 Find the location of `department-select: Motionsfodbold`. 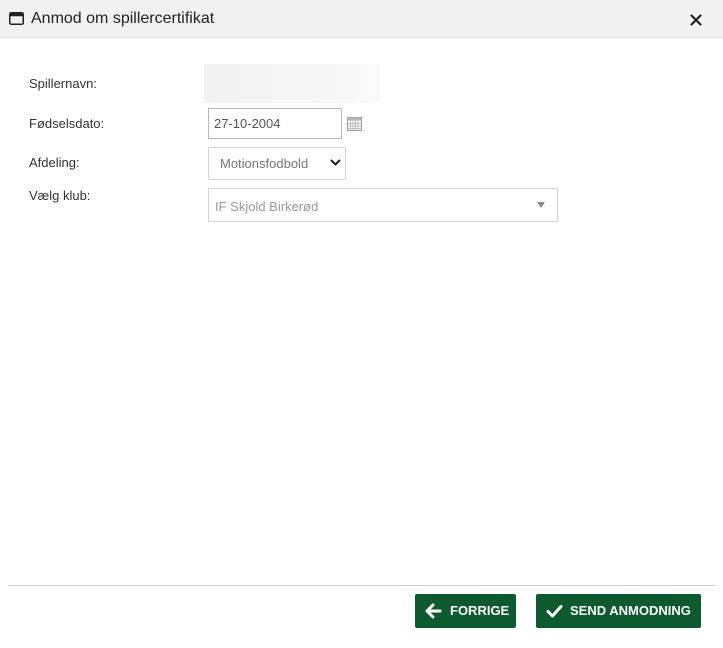

department-select: Motionsfodbold is located at coordinates (277, 163).